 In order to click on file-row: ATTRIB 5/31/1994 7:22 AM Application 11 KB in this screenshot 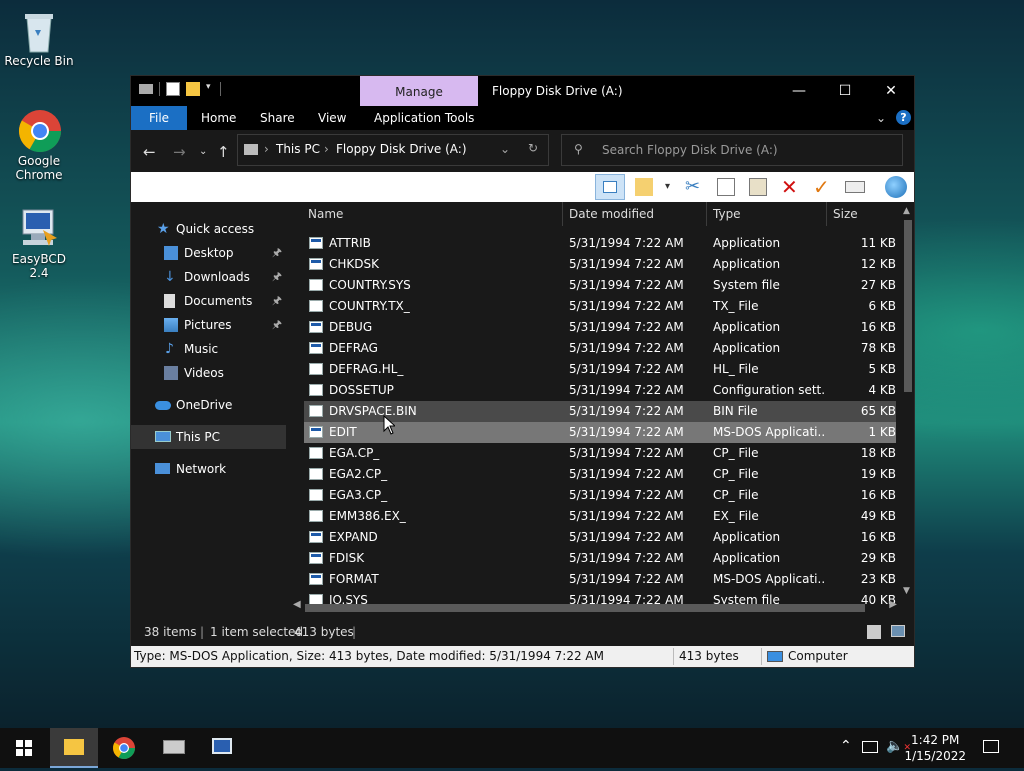, I will do `click(600, 243)`.